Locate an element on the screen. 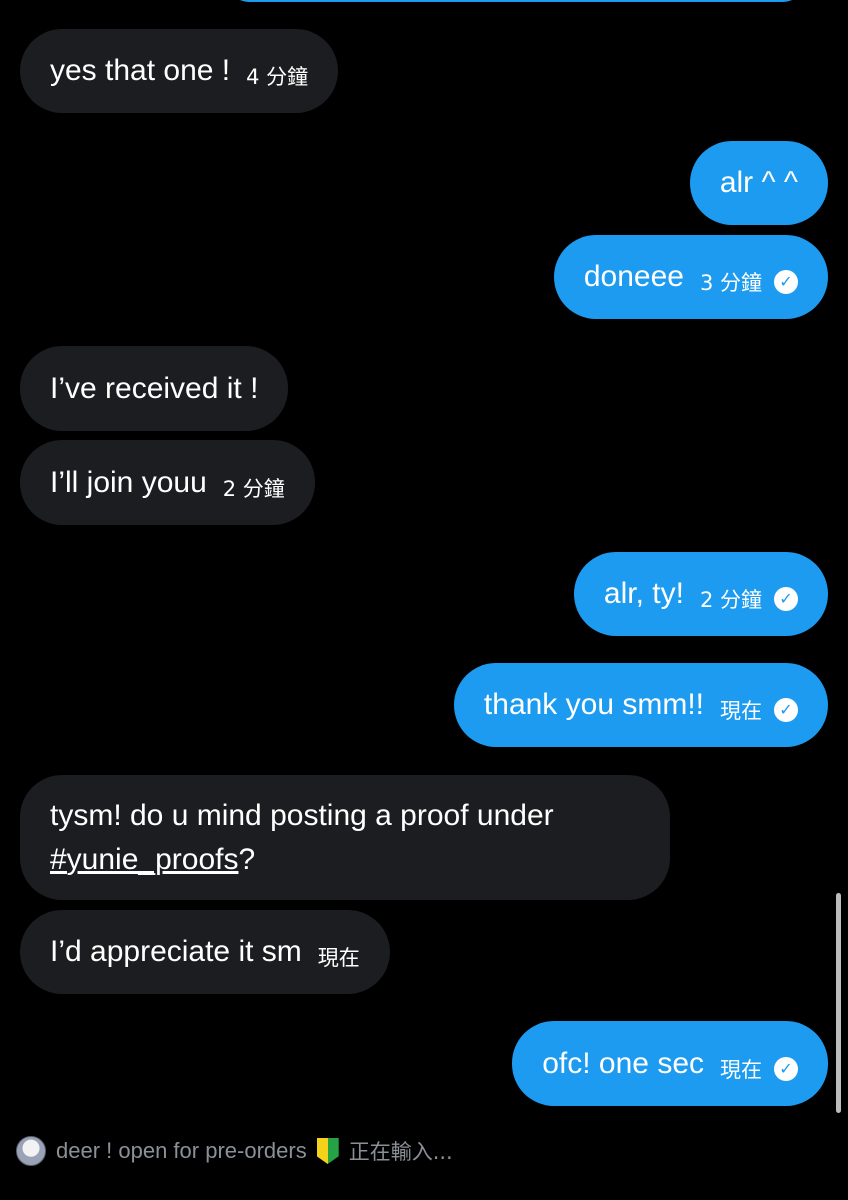 The image size is (848, 1200). message-timestamp: 2 分鐘 ✓ is located at coordinates (749, 599).